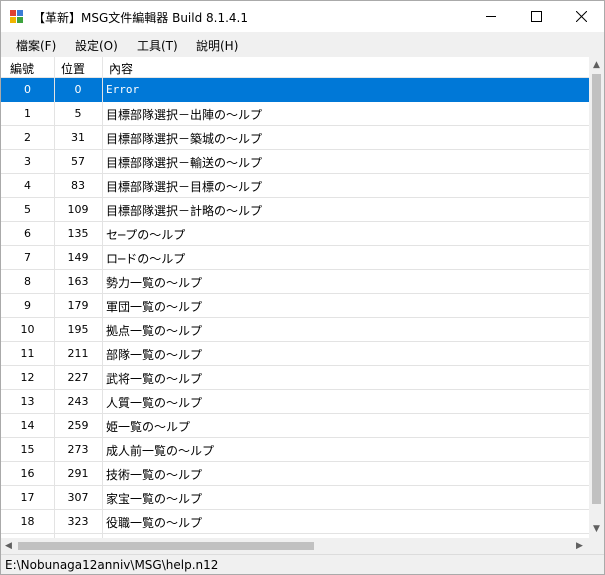 This screenshot has width=605, height=575. Describe the element at coordinates (184, 139) in the screenshot. I see `row-content: 目標部隊選択－築城の～ルプ` at that location.